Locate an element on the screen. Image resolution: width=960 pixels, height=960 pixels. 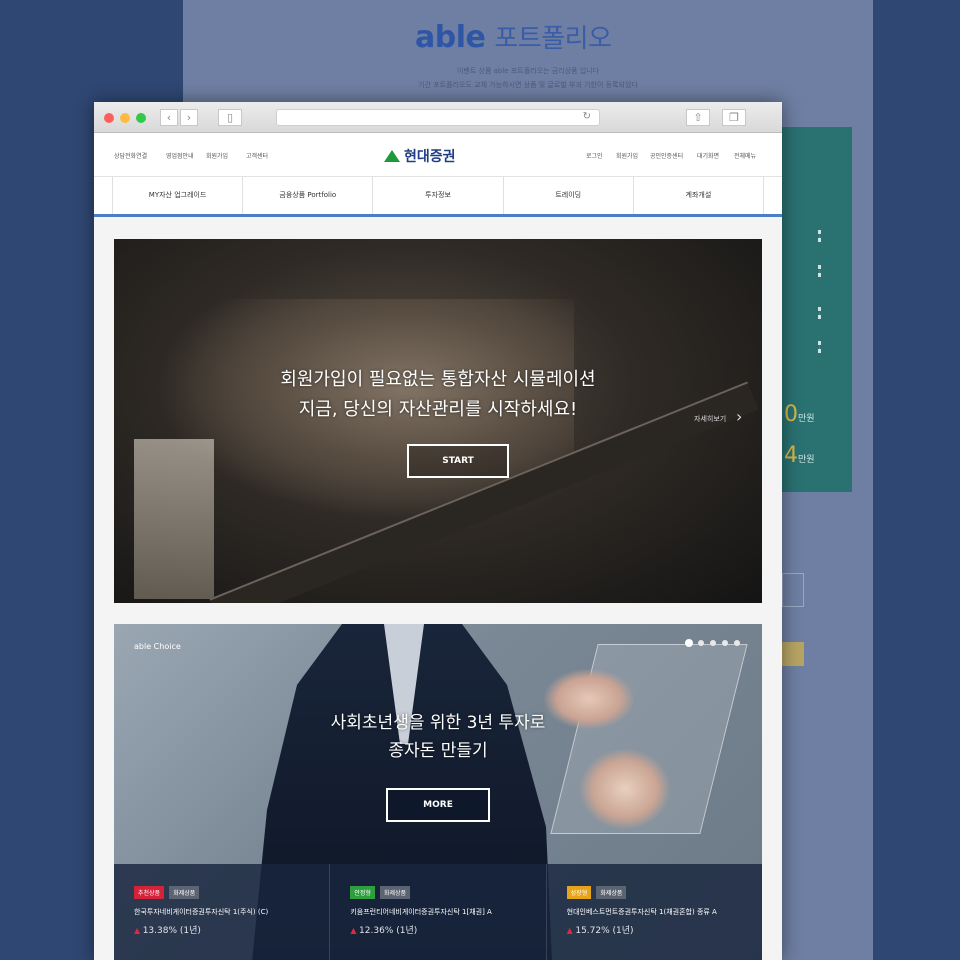
sidebar-icon: ▯ is located at coordinates (230, 117).